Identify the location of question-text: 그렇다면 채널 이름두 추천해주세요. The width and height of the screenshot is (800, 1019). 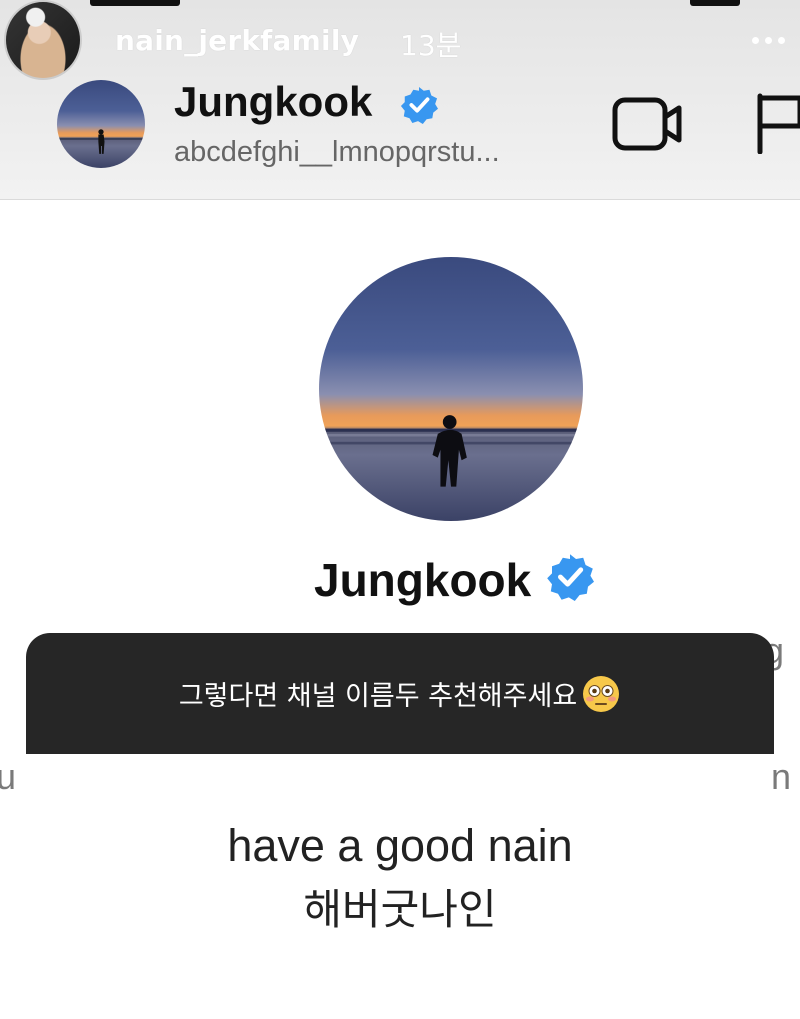
(378, 696).